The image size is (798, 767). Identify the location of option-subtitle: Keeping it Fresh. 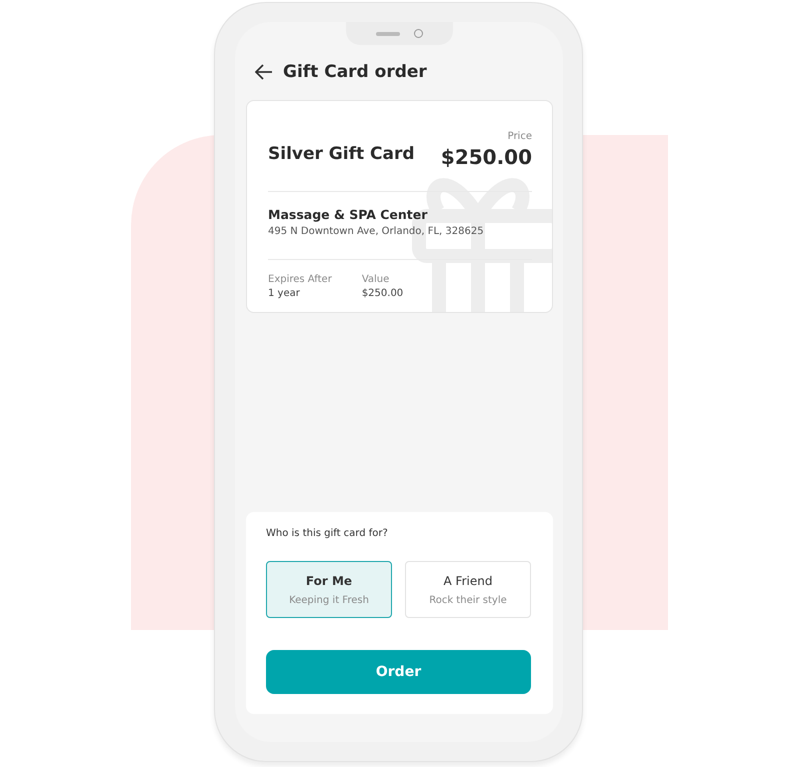
(329, 600).